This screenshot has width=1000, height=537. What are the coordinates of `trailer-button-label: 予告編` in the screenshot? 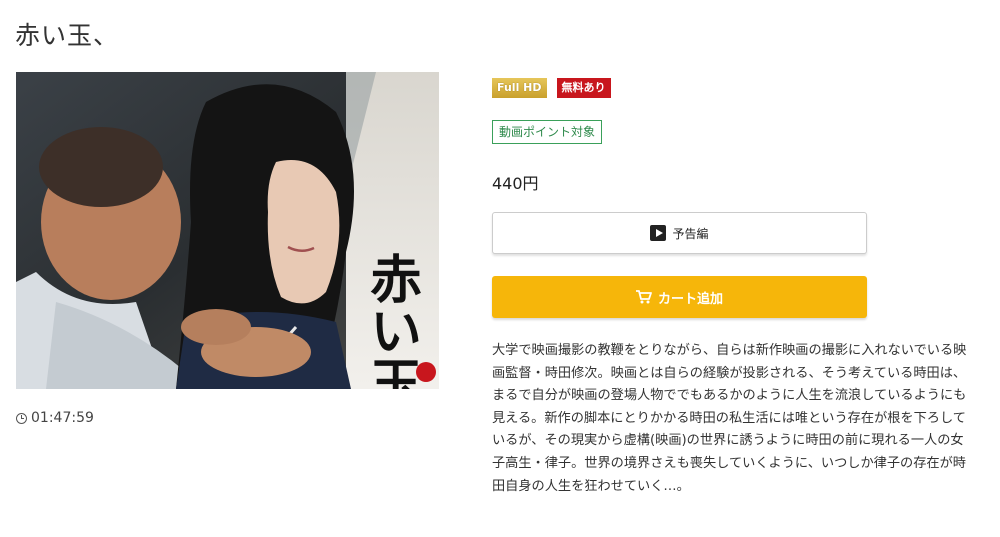 It's located at (690, 233).